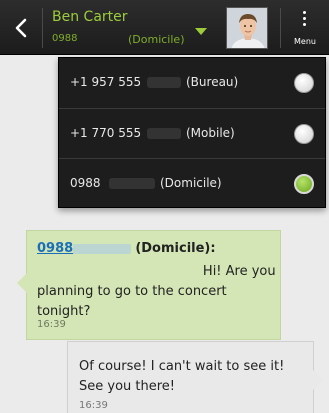 The width and height of the screenshot is (329, 413). Describe the element at coordinates (90, 17) in the screenshot. I see `contact-name: Ben Carter` at that location.